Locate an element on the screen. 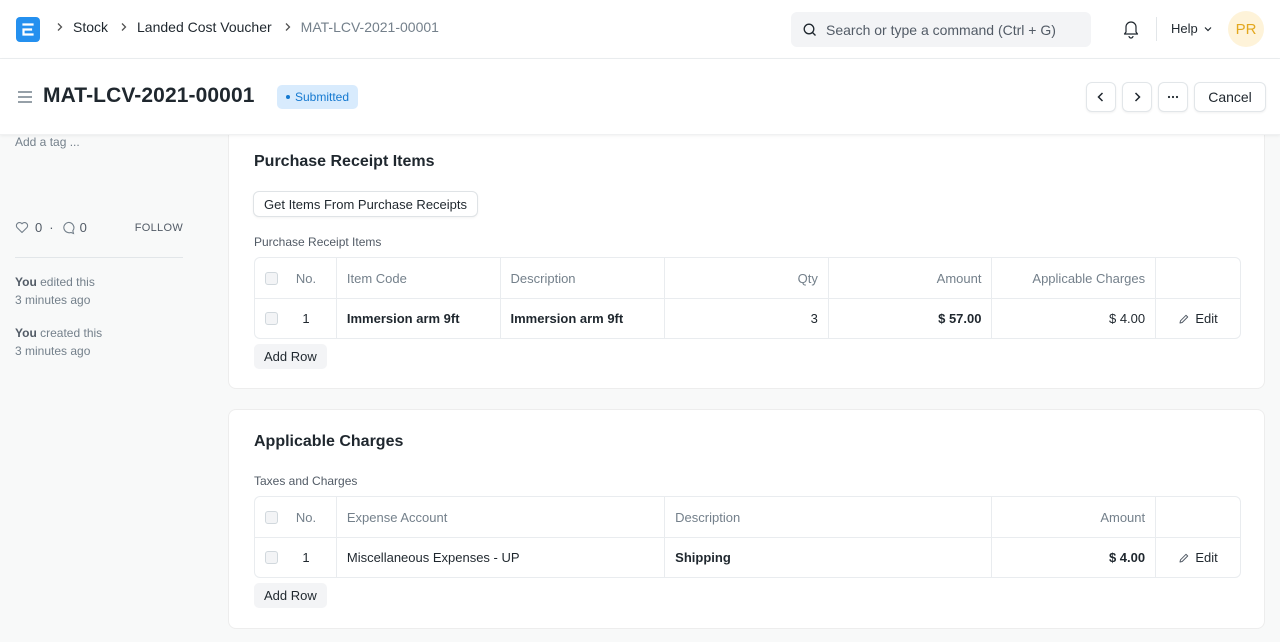  bell-icon is located at coordinates (1131, 30).